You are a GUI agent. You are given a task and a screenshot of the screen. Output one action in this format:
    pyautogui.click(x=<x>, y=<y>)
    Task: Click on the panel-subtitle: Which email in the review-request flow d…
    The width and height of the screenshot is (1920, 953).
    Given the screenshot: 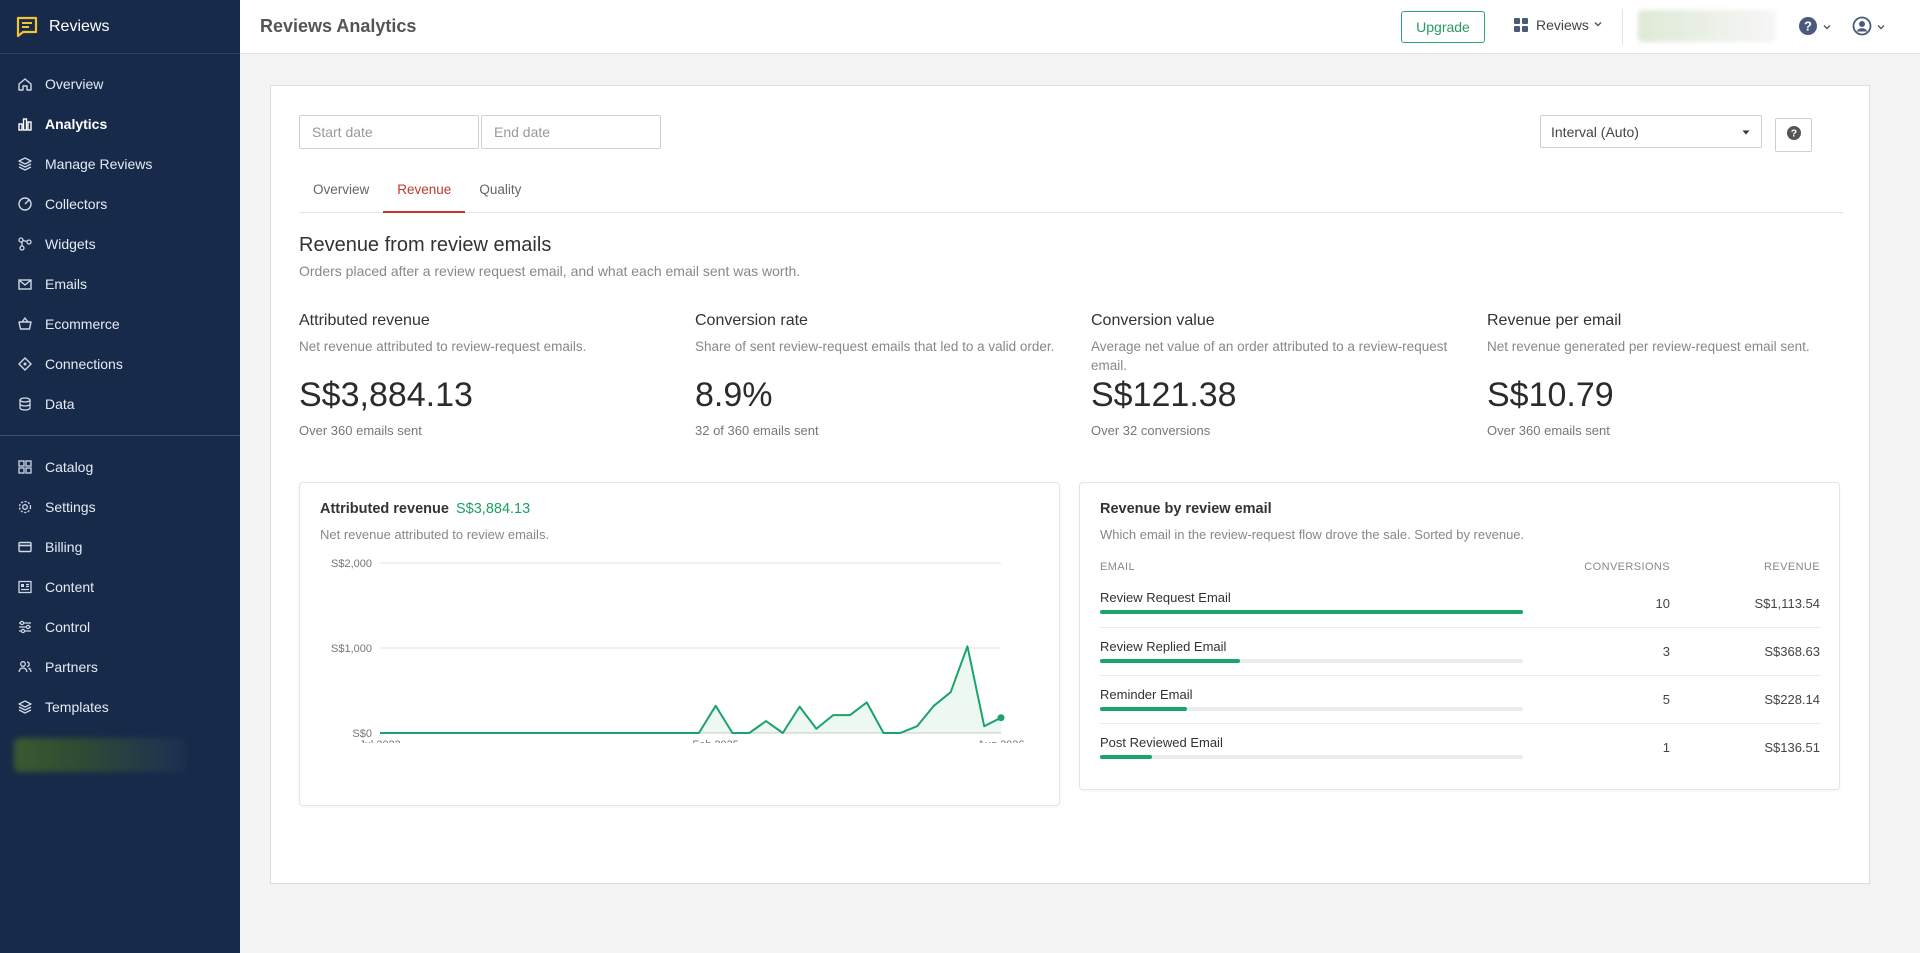 What is the action you would take?
    pyautogui.click(x=1312, y=534)
    